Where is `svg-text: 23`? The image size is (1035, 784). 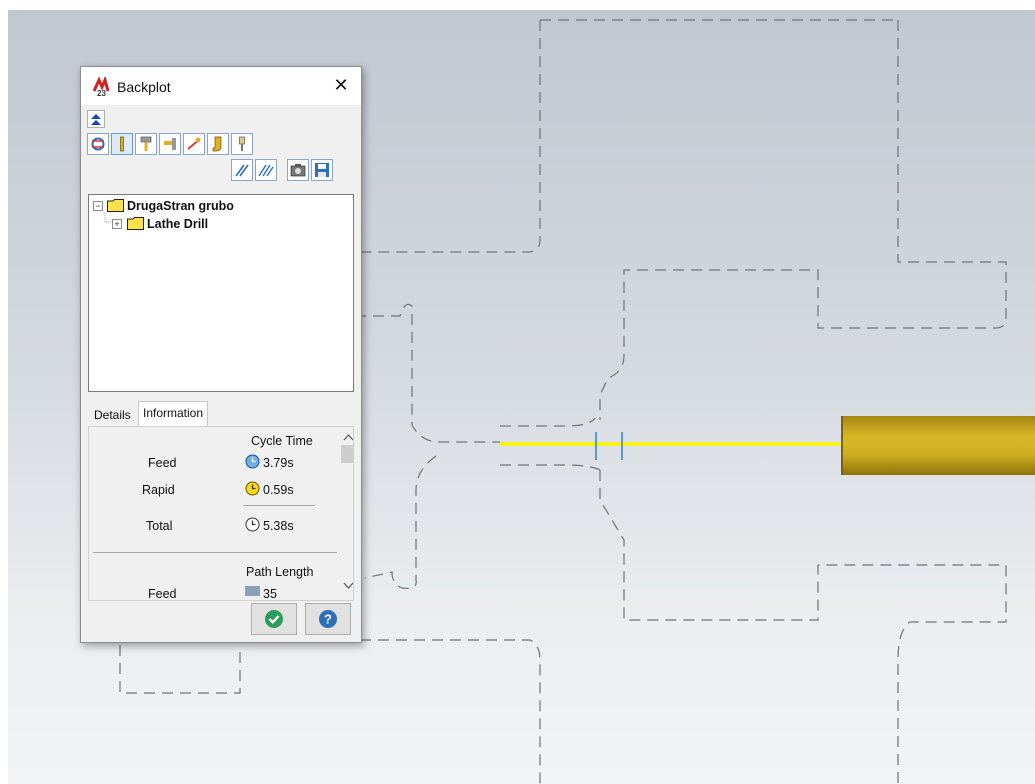 svg-text: 23 is located at coordinates (101, 93).